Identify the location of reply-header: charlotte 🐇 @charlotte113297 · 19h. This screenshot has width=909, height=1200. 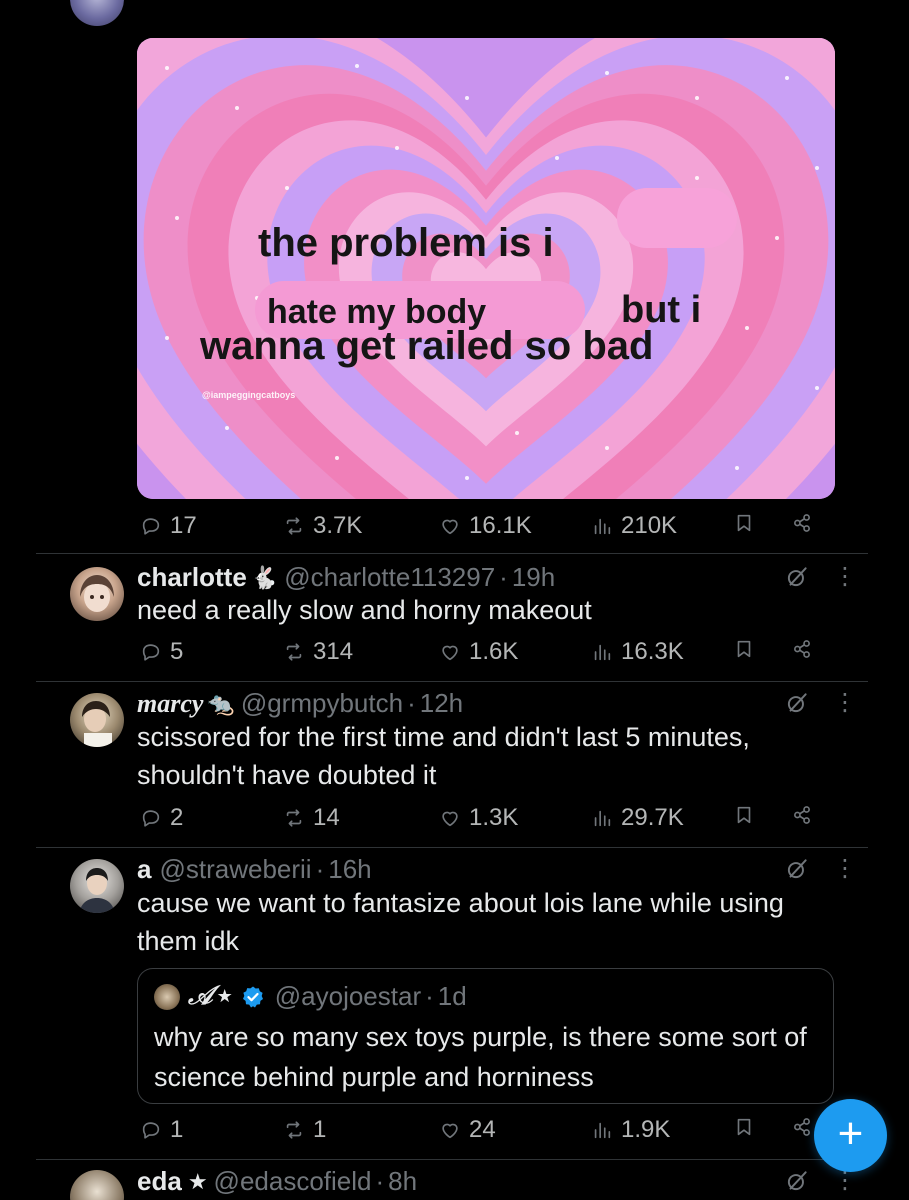
(346, 577).